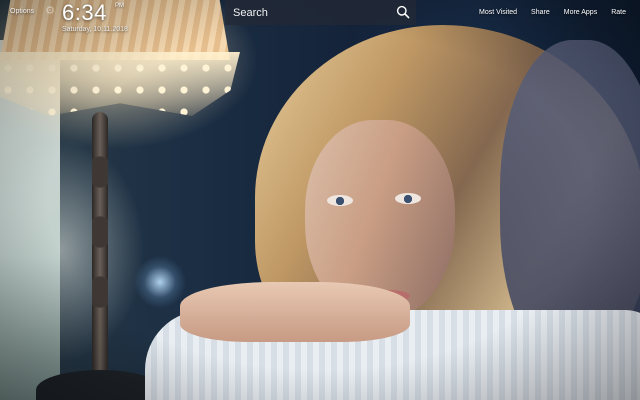 The height and width of the screenshot is (400, 640). Describe the element at coordinates (580, 12) in the screenshot. I see `more-apps-link: More Apps` at that location.